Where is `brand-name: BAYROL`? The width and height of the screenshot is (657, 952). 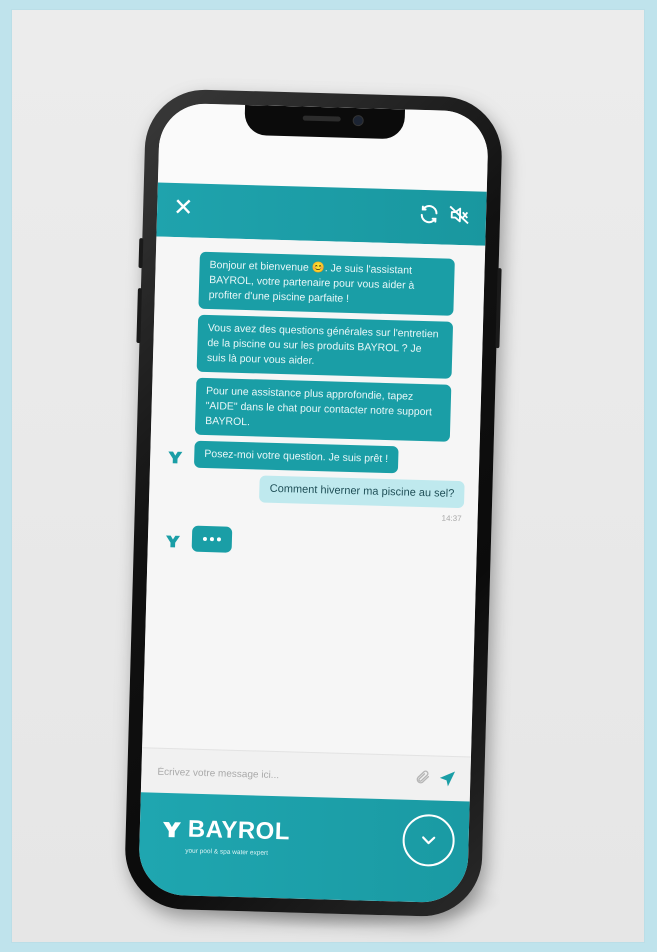 brand-name: BAYROL is located at coordinates (239, 830).